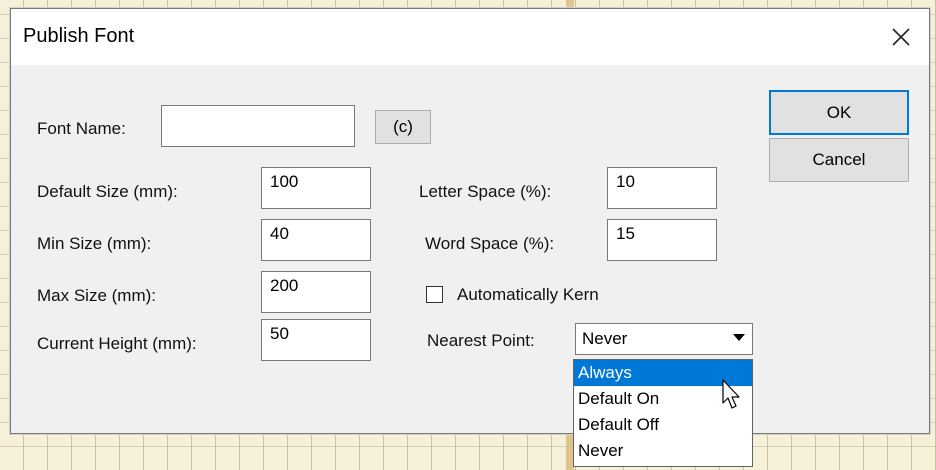 The height and width of the screenshot is (470, 936). What do you see at coordinates (107, 191) in the screenshot?
I see `default-size-label: Default Size (mm):` at bounding box center [107, 191].